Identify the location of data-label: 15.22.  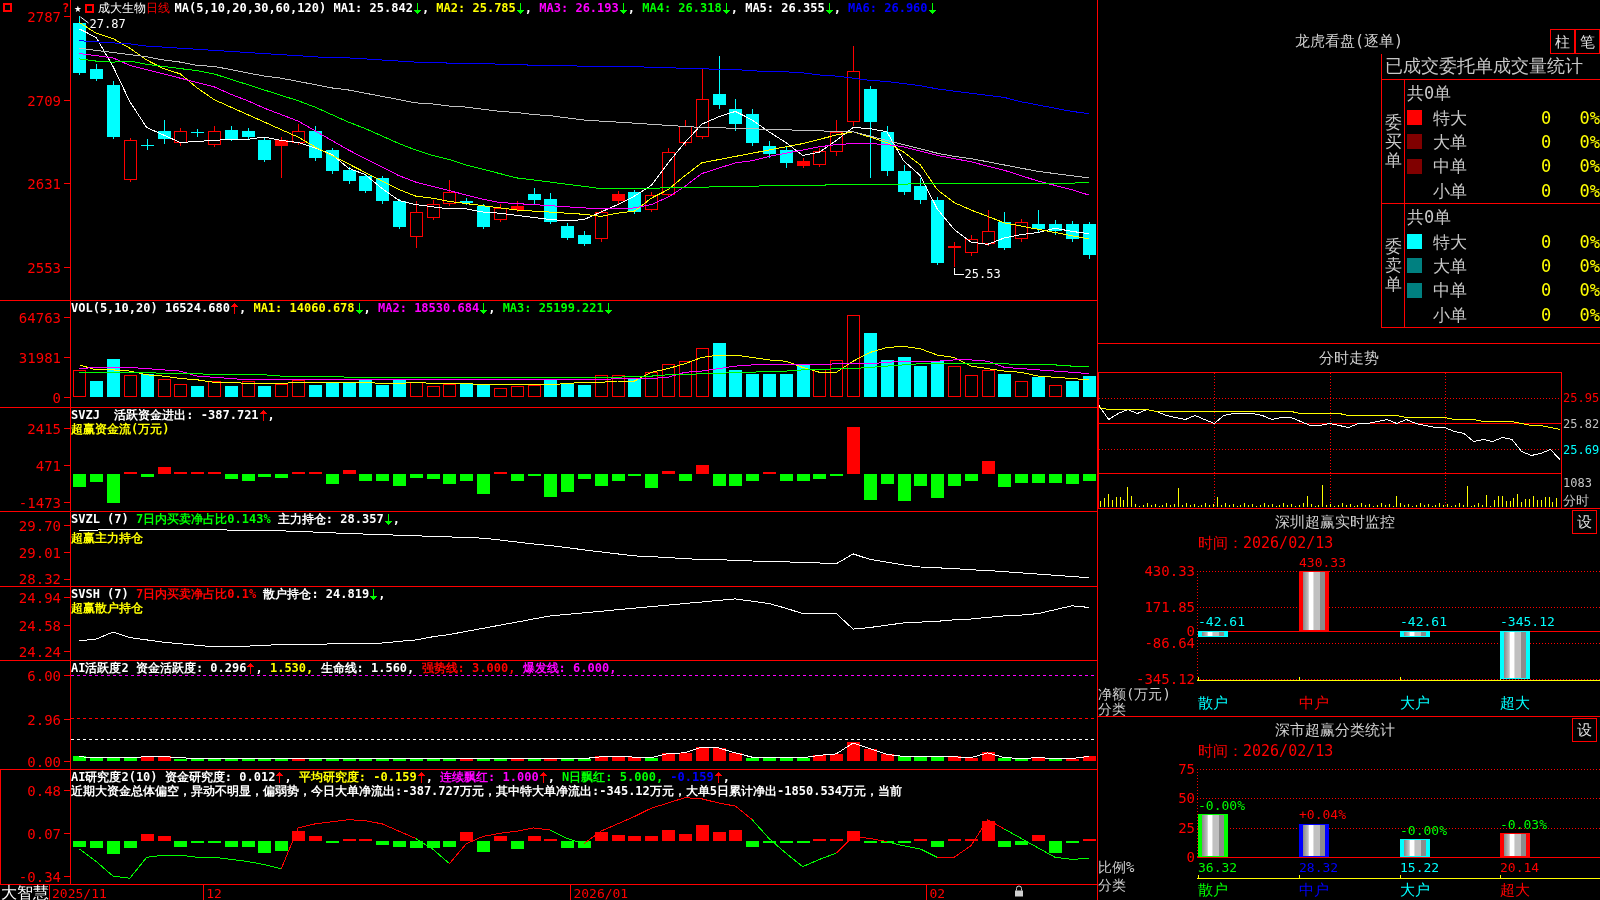
(1420, 867).